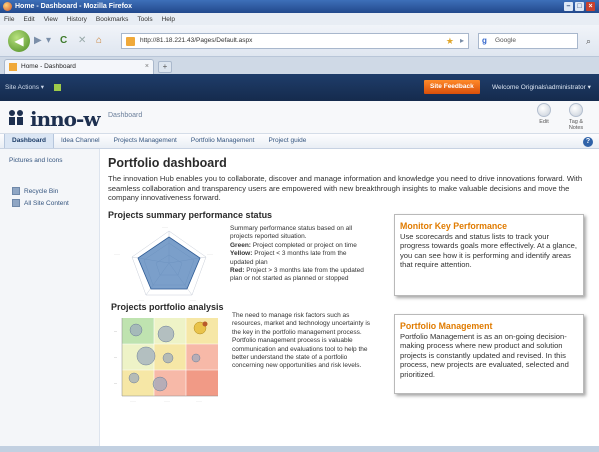  Describe the element at coordinates (99, 40) in the screenshot. I see `home-icon: ⌂` at that location.